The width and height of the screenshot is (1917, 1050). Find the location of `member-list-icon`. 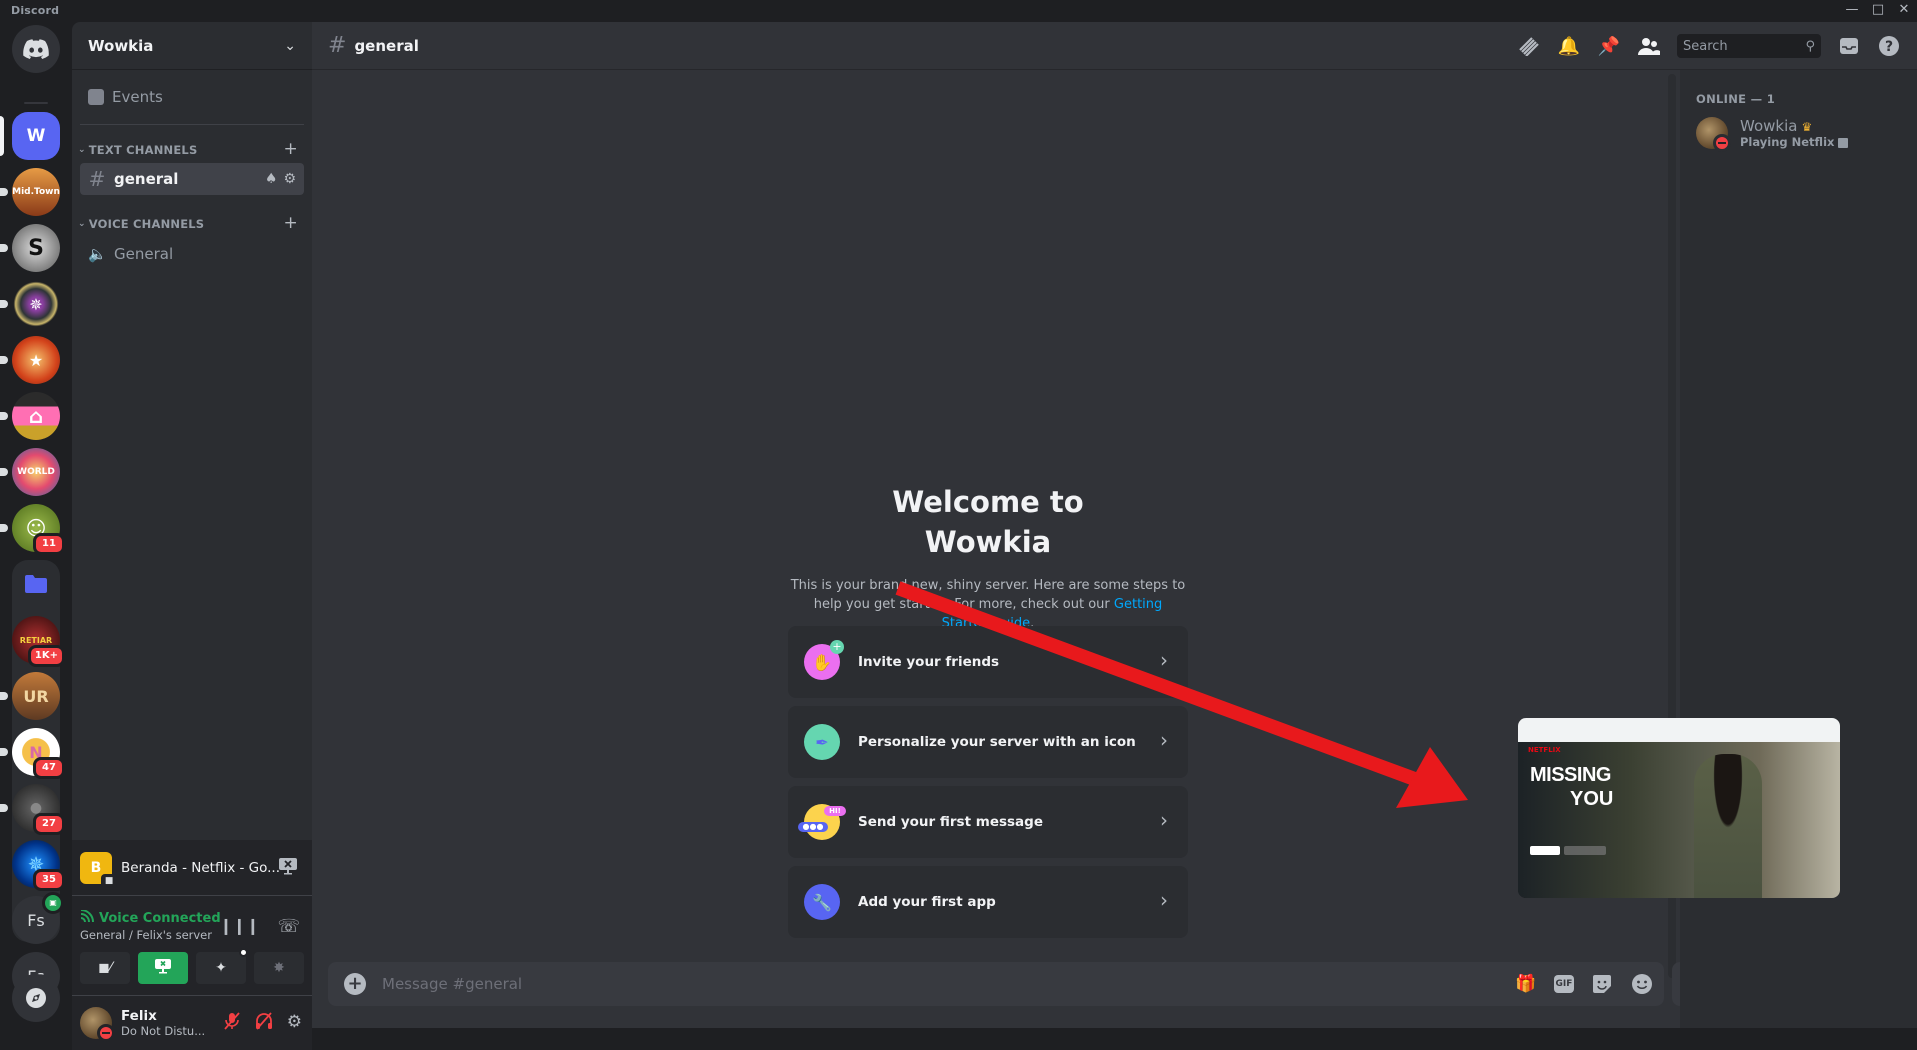

member-list-icon is located at coordinates (1649, 46).